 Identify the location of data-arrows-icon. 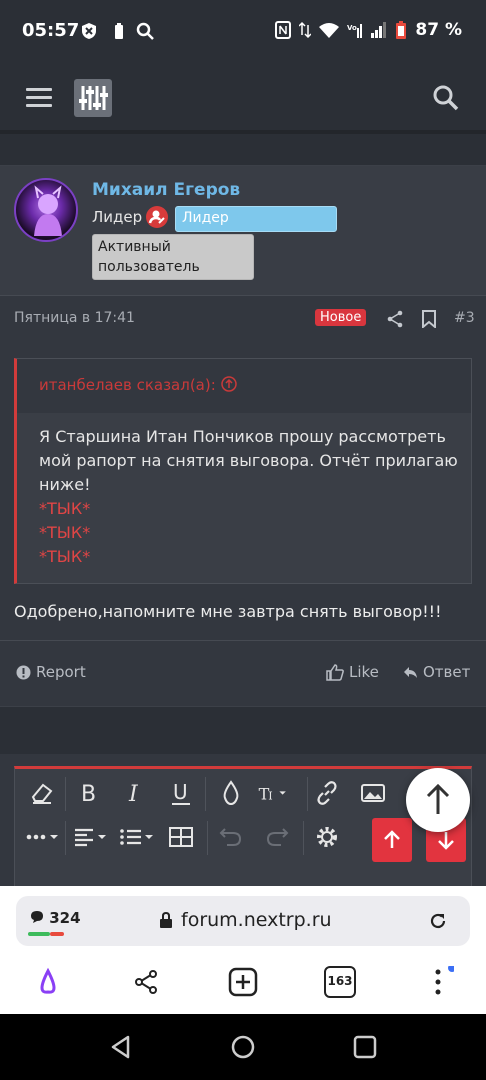
(305, 30).